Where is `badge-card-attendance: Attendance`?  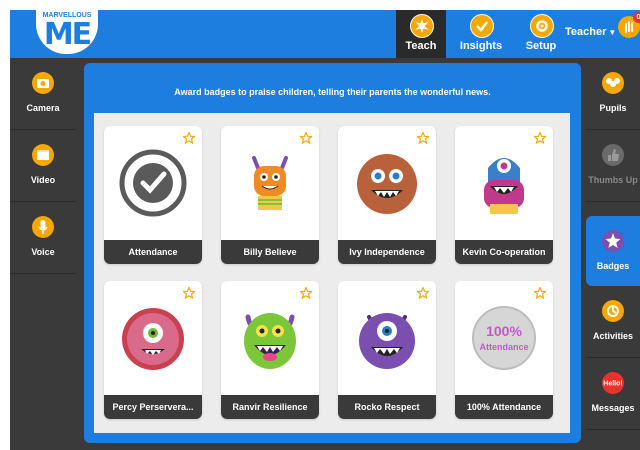
badge-card-attendance: Attendance is located at coordinates (153, 195).